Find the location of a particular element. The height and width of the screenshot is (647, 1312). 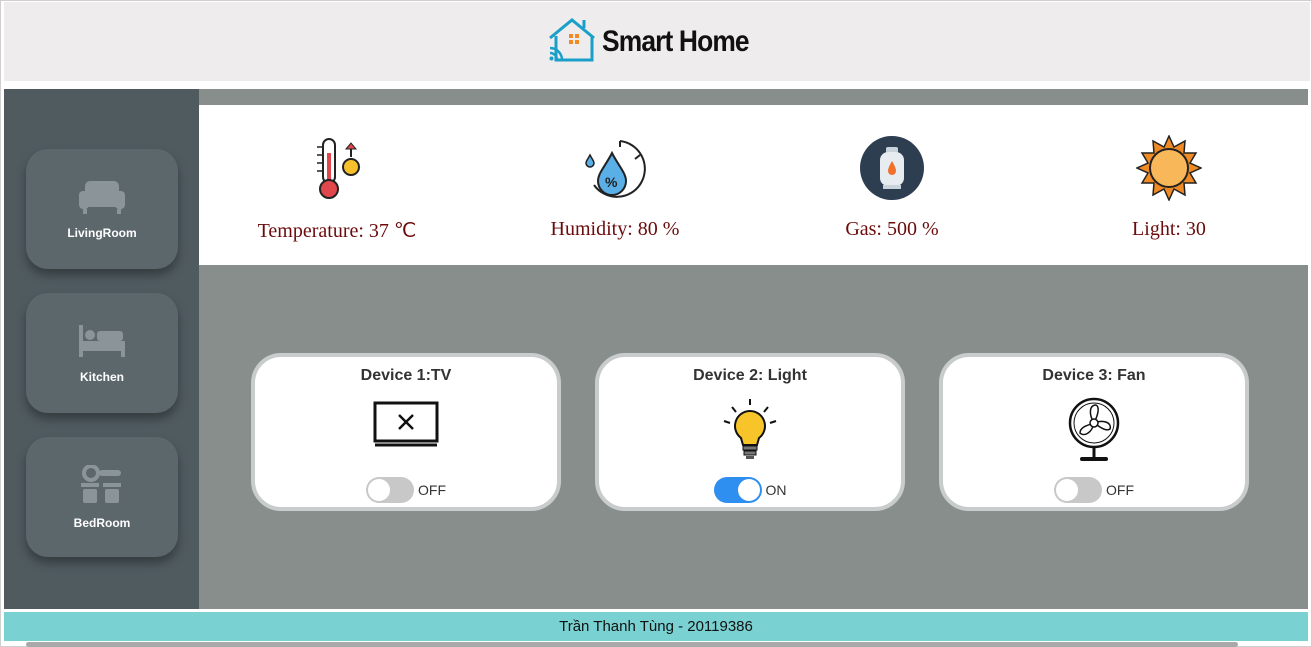

device-card-tv: Device 1:TV OFF is located at coordinates (406, 432).